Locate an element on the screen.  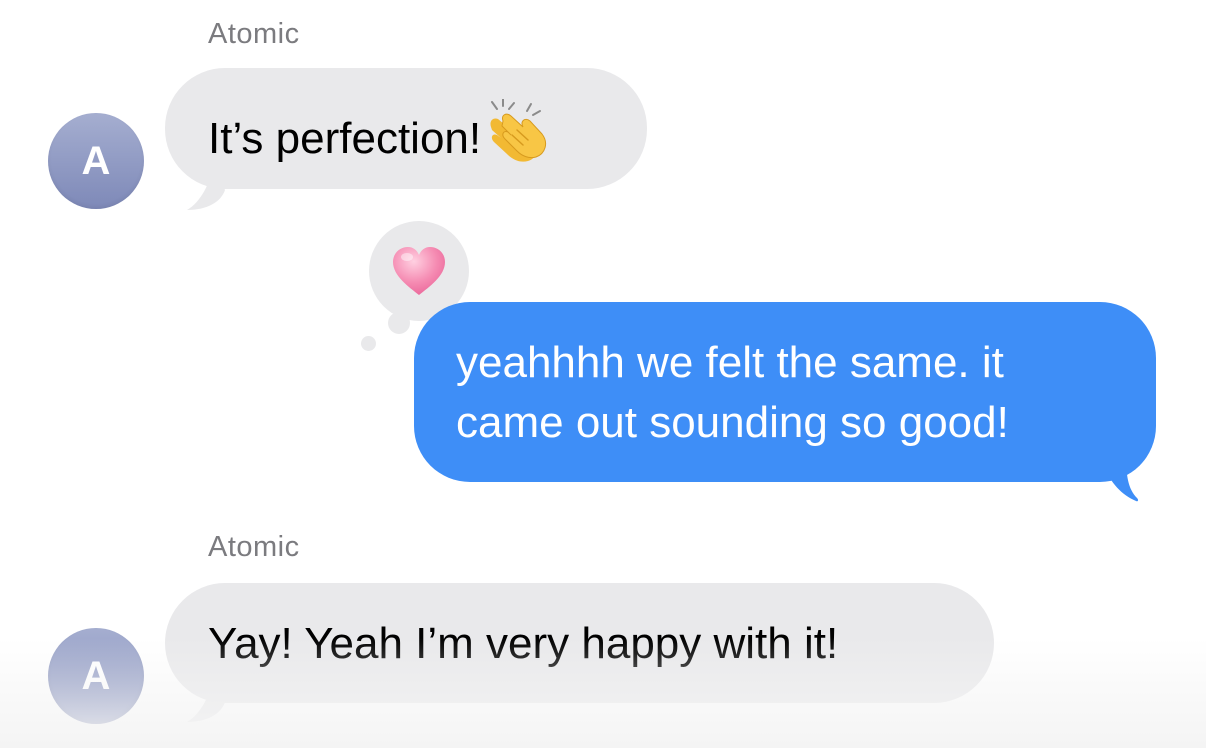
message-text-line: came out sounding so good! is located at coordinates (732, 422).